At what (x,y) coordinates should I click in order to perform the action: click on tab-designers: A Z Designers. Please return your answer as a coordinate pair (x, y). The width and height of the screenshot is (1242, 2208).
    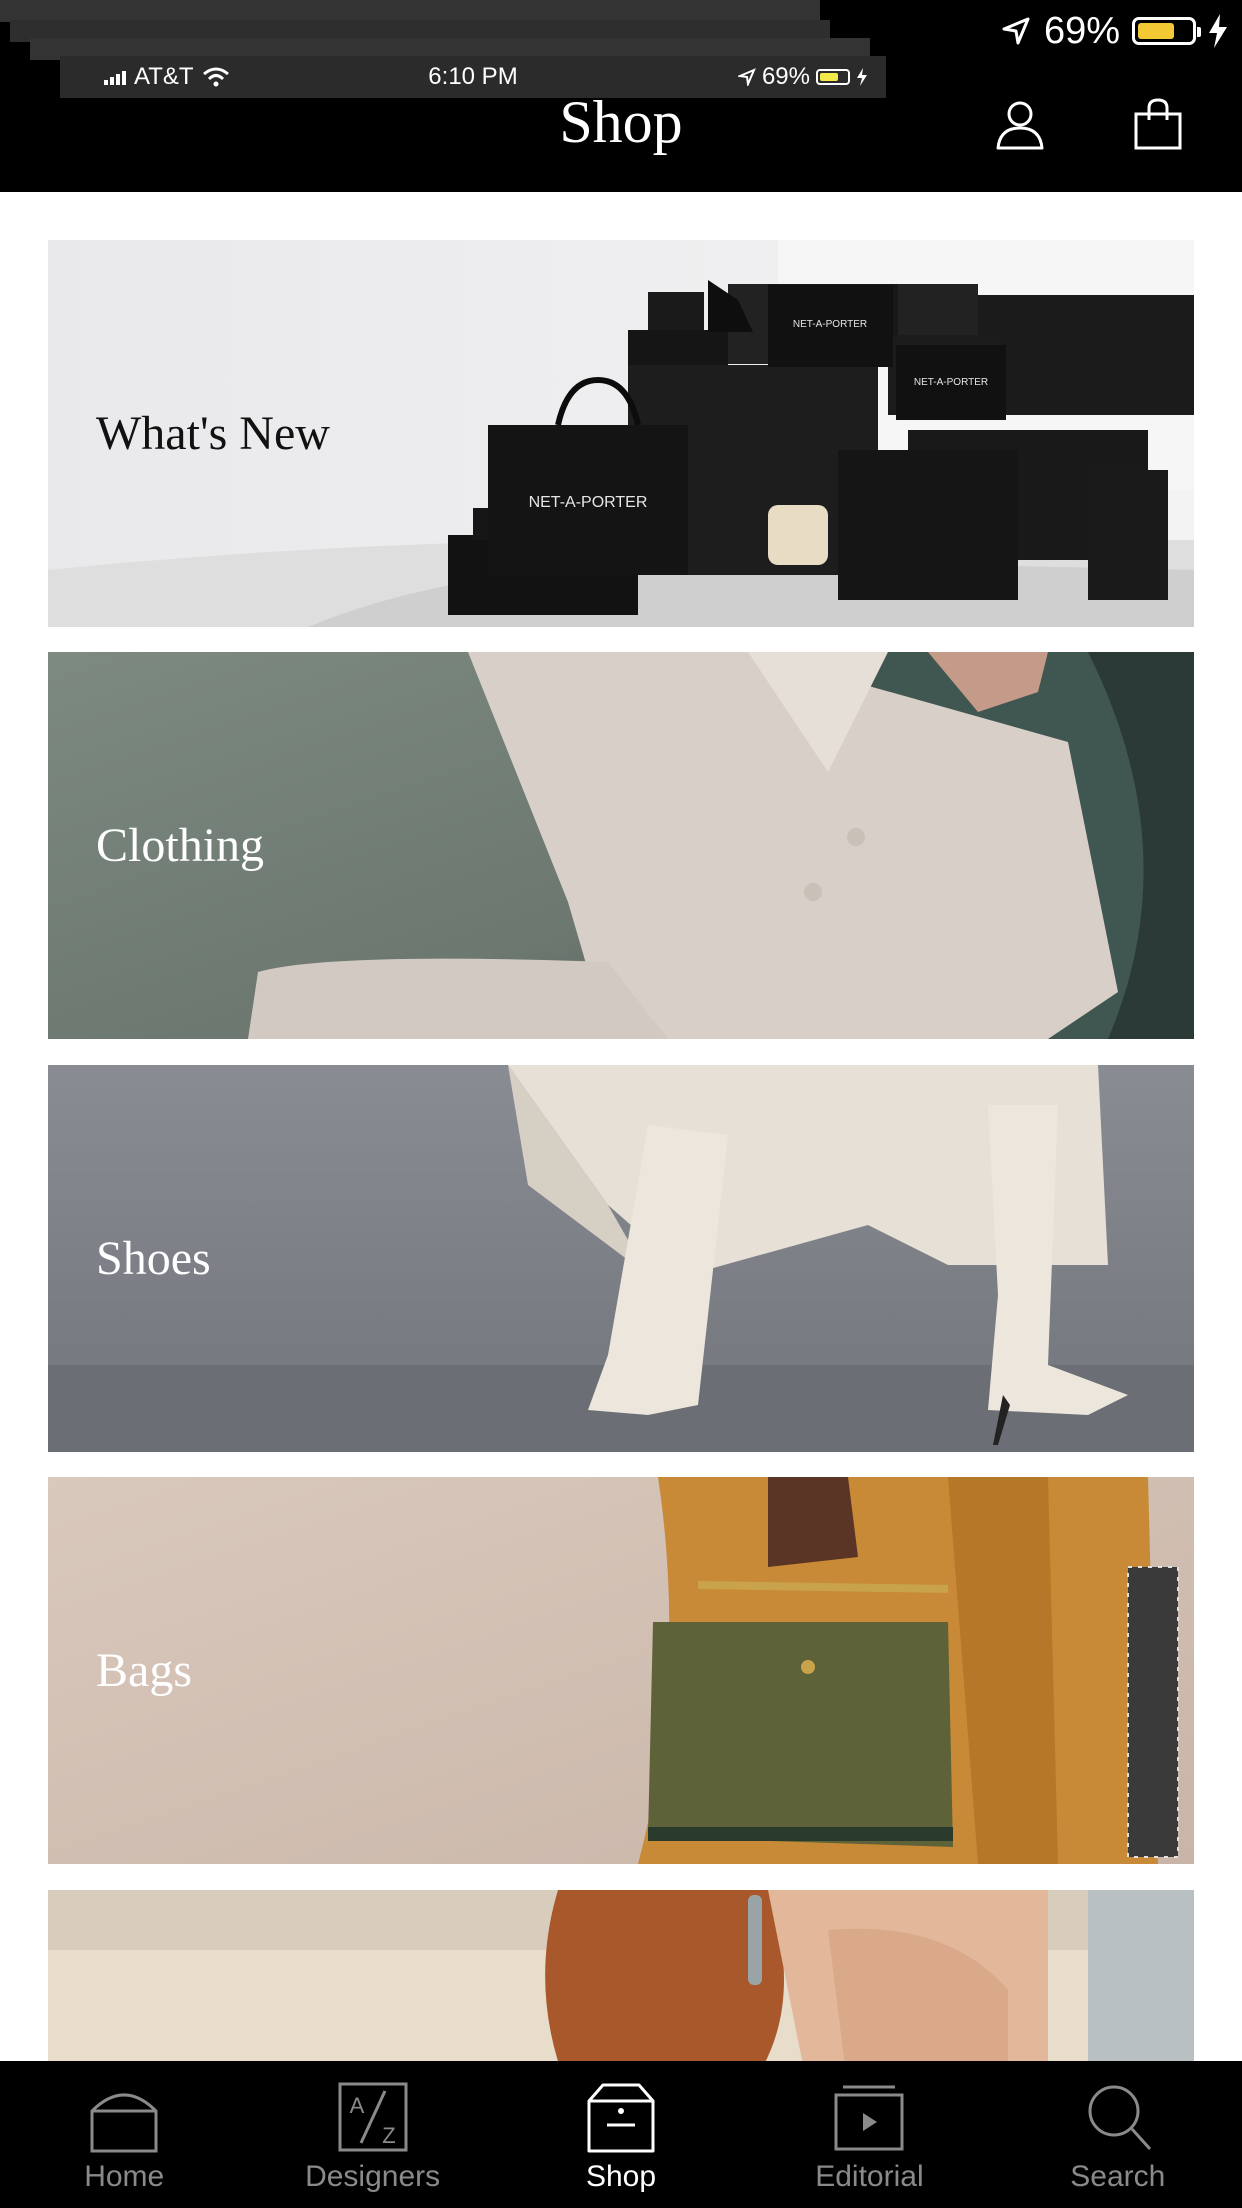
    Looking at the image, I should click on (372, 2134).